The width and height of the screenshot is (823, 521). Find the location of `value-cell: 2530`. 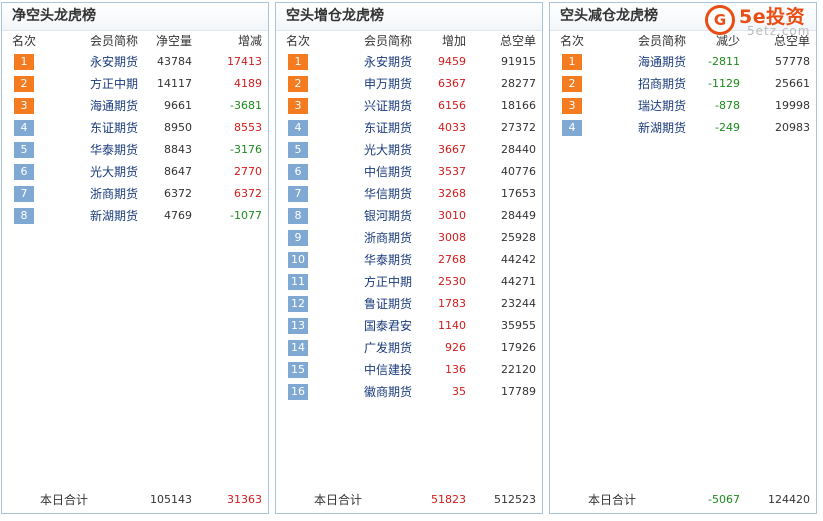

value-cell: 2530 is located at coordinates (452, 281).